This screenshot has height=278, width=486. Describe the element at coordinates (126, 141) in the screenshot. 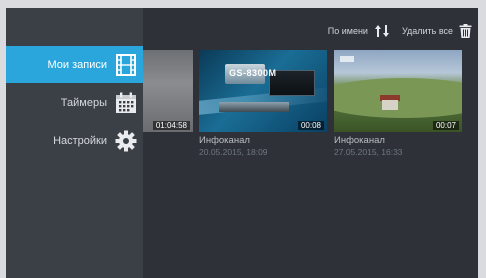

I see `gear-icon` at that location.